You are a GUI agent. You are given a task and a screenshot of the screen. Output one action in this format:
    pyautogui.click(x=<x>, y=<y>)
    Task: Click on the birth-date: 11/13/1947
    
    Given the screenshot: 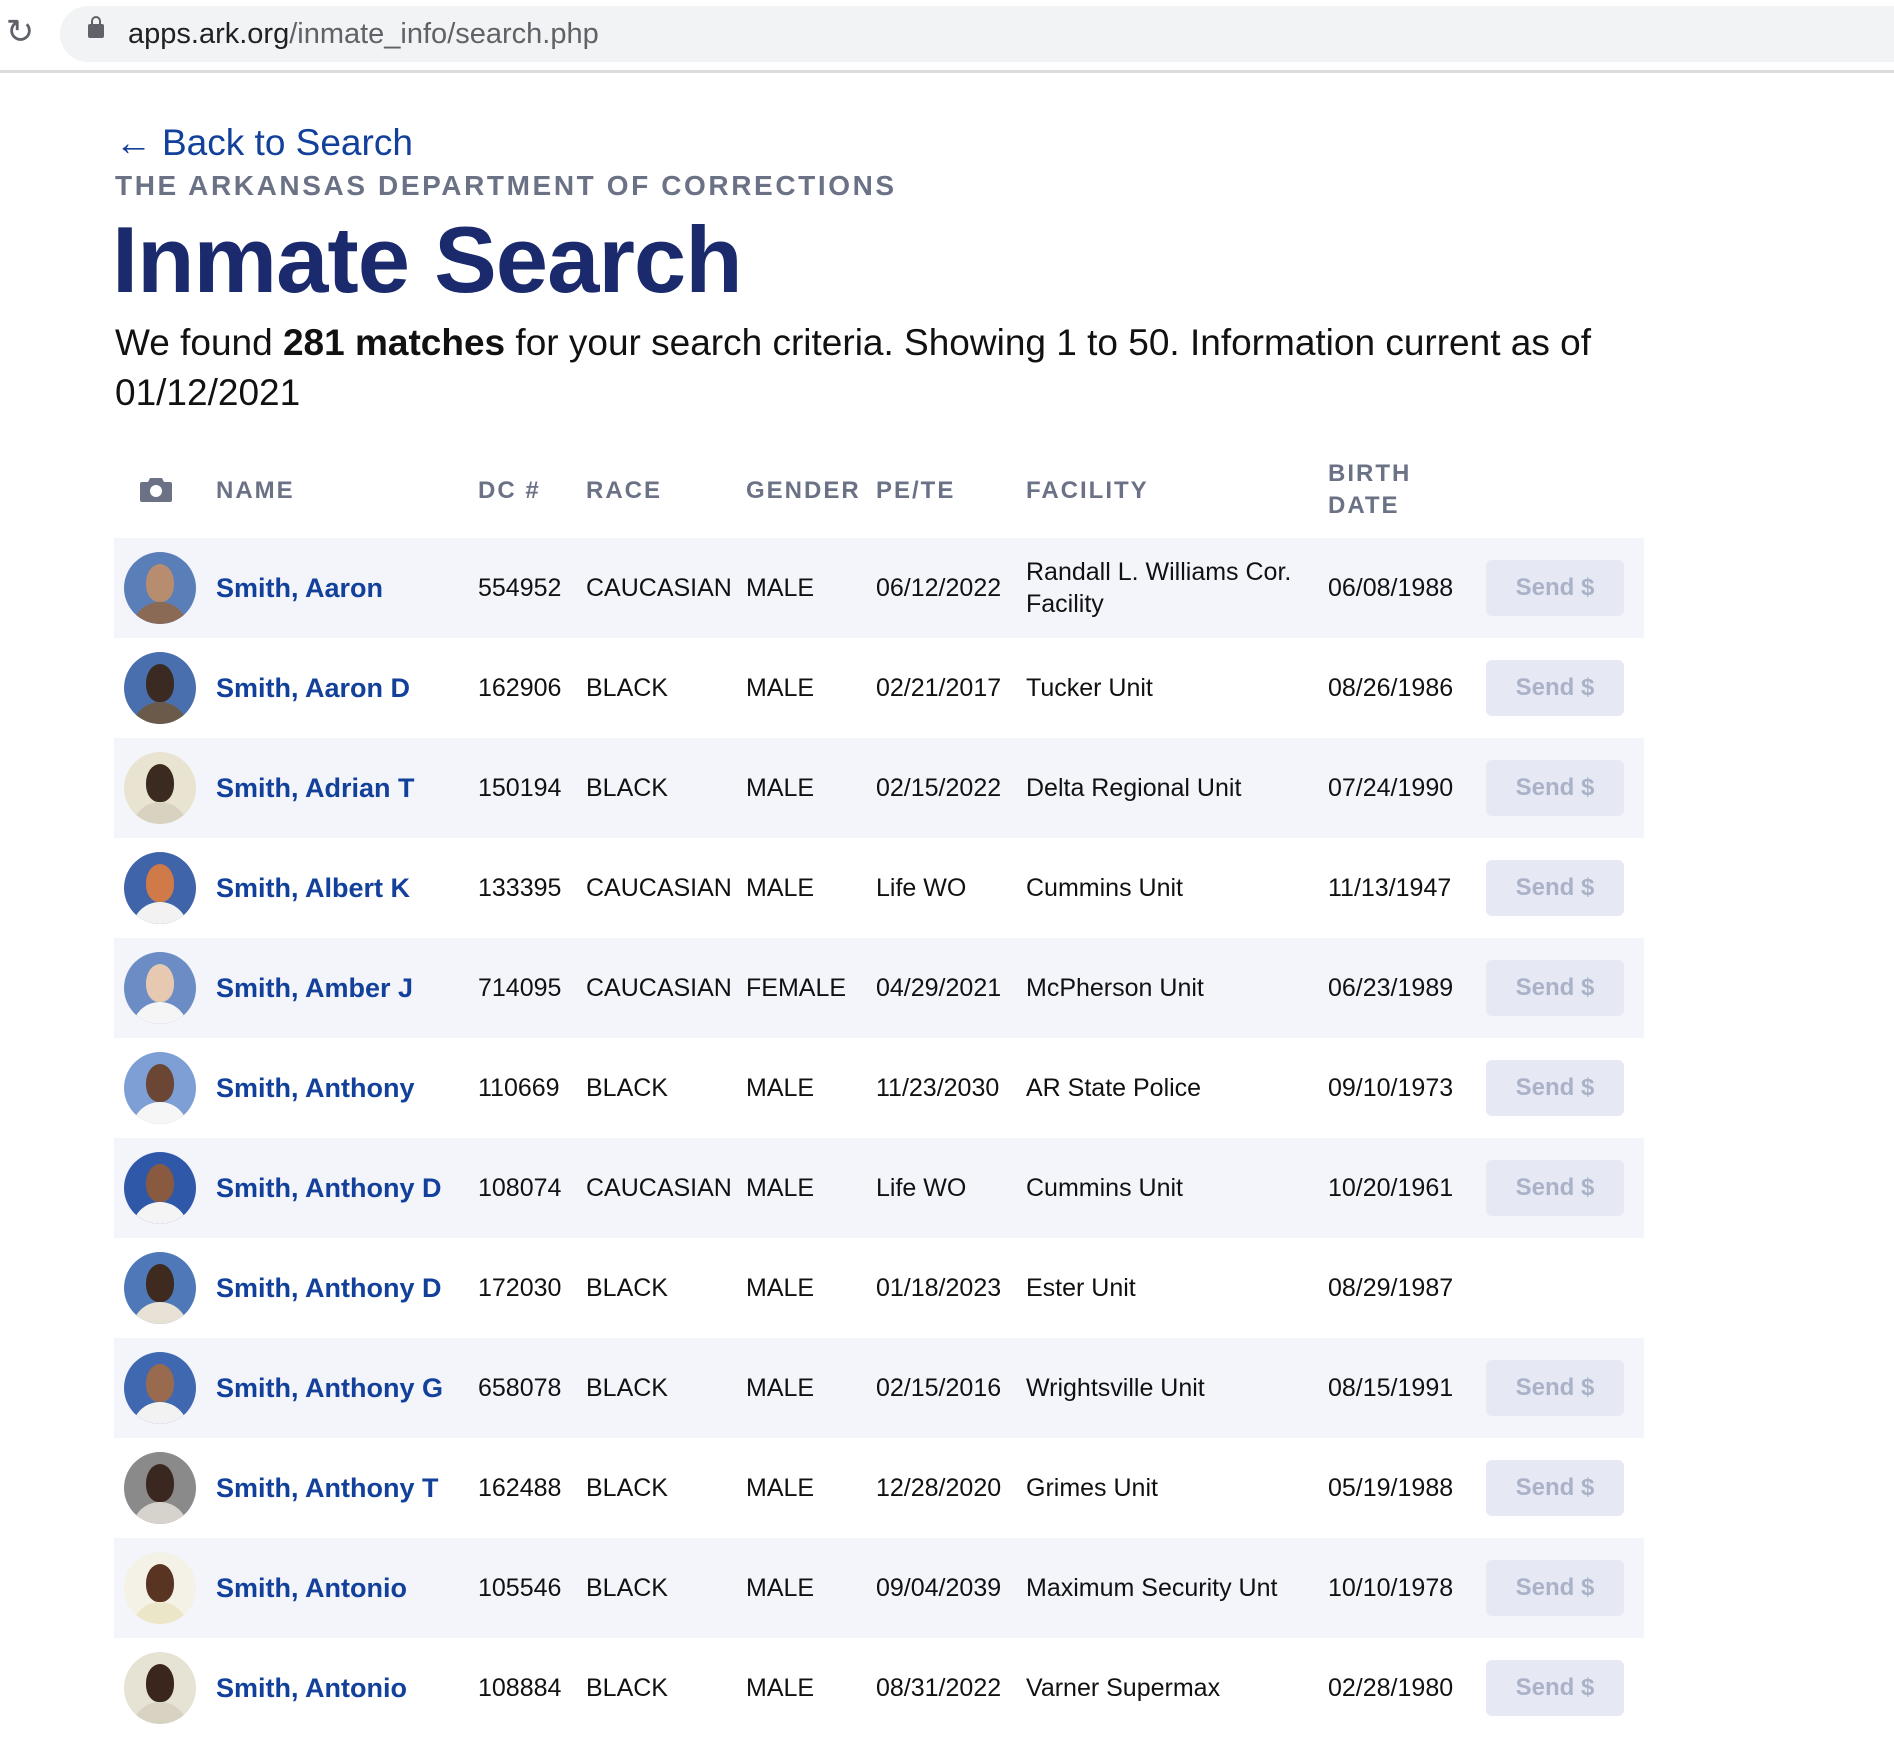 What is the action you would take?
    pyautogui.click(x=1390, y=888)
    